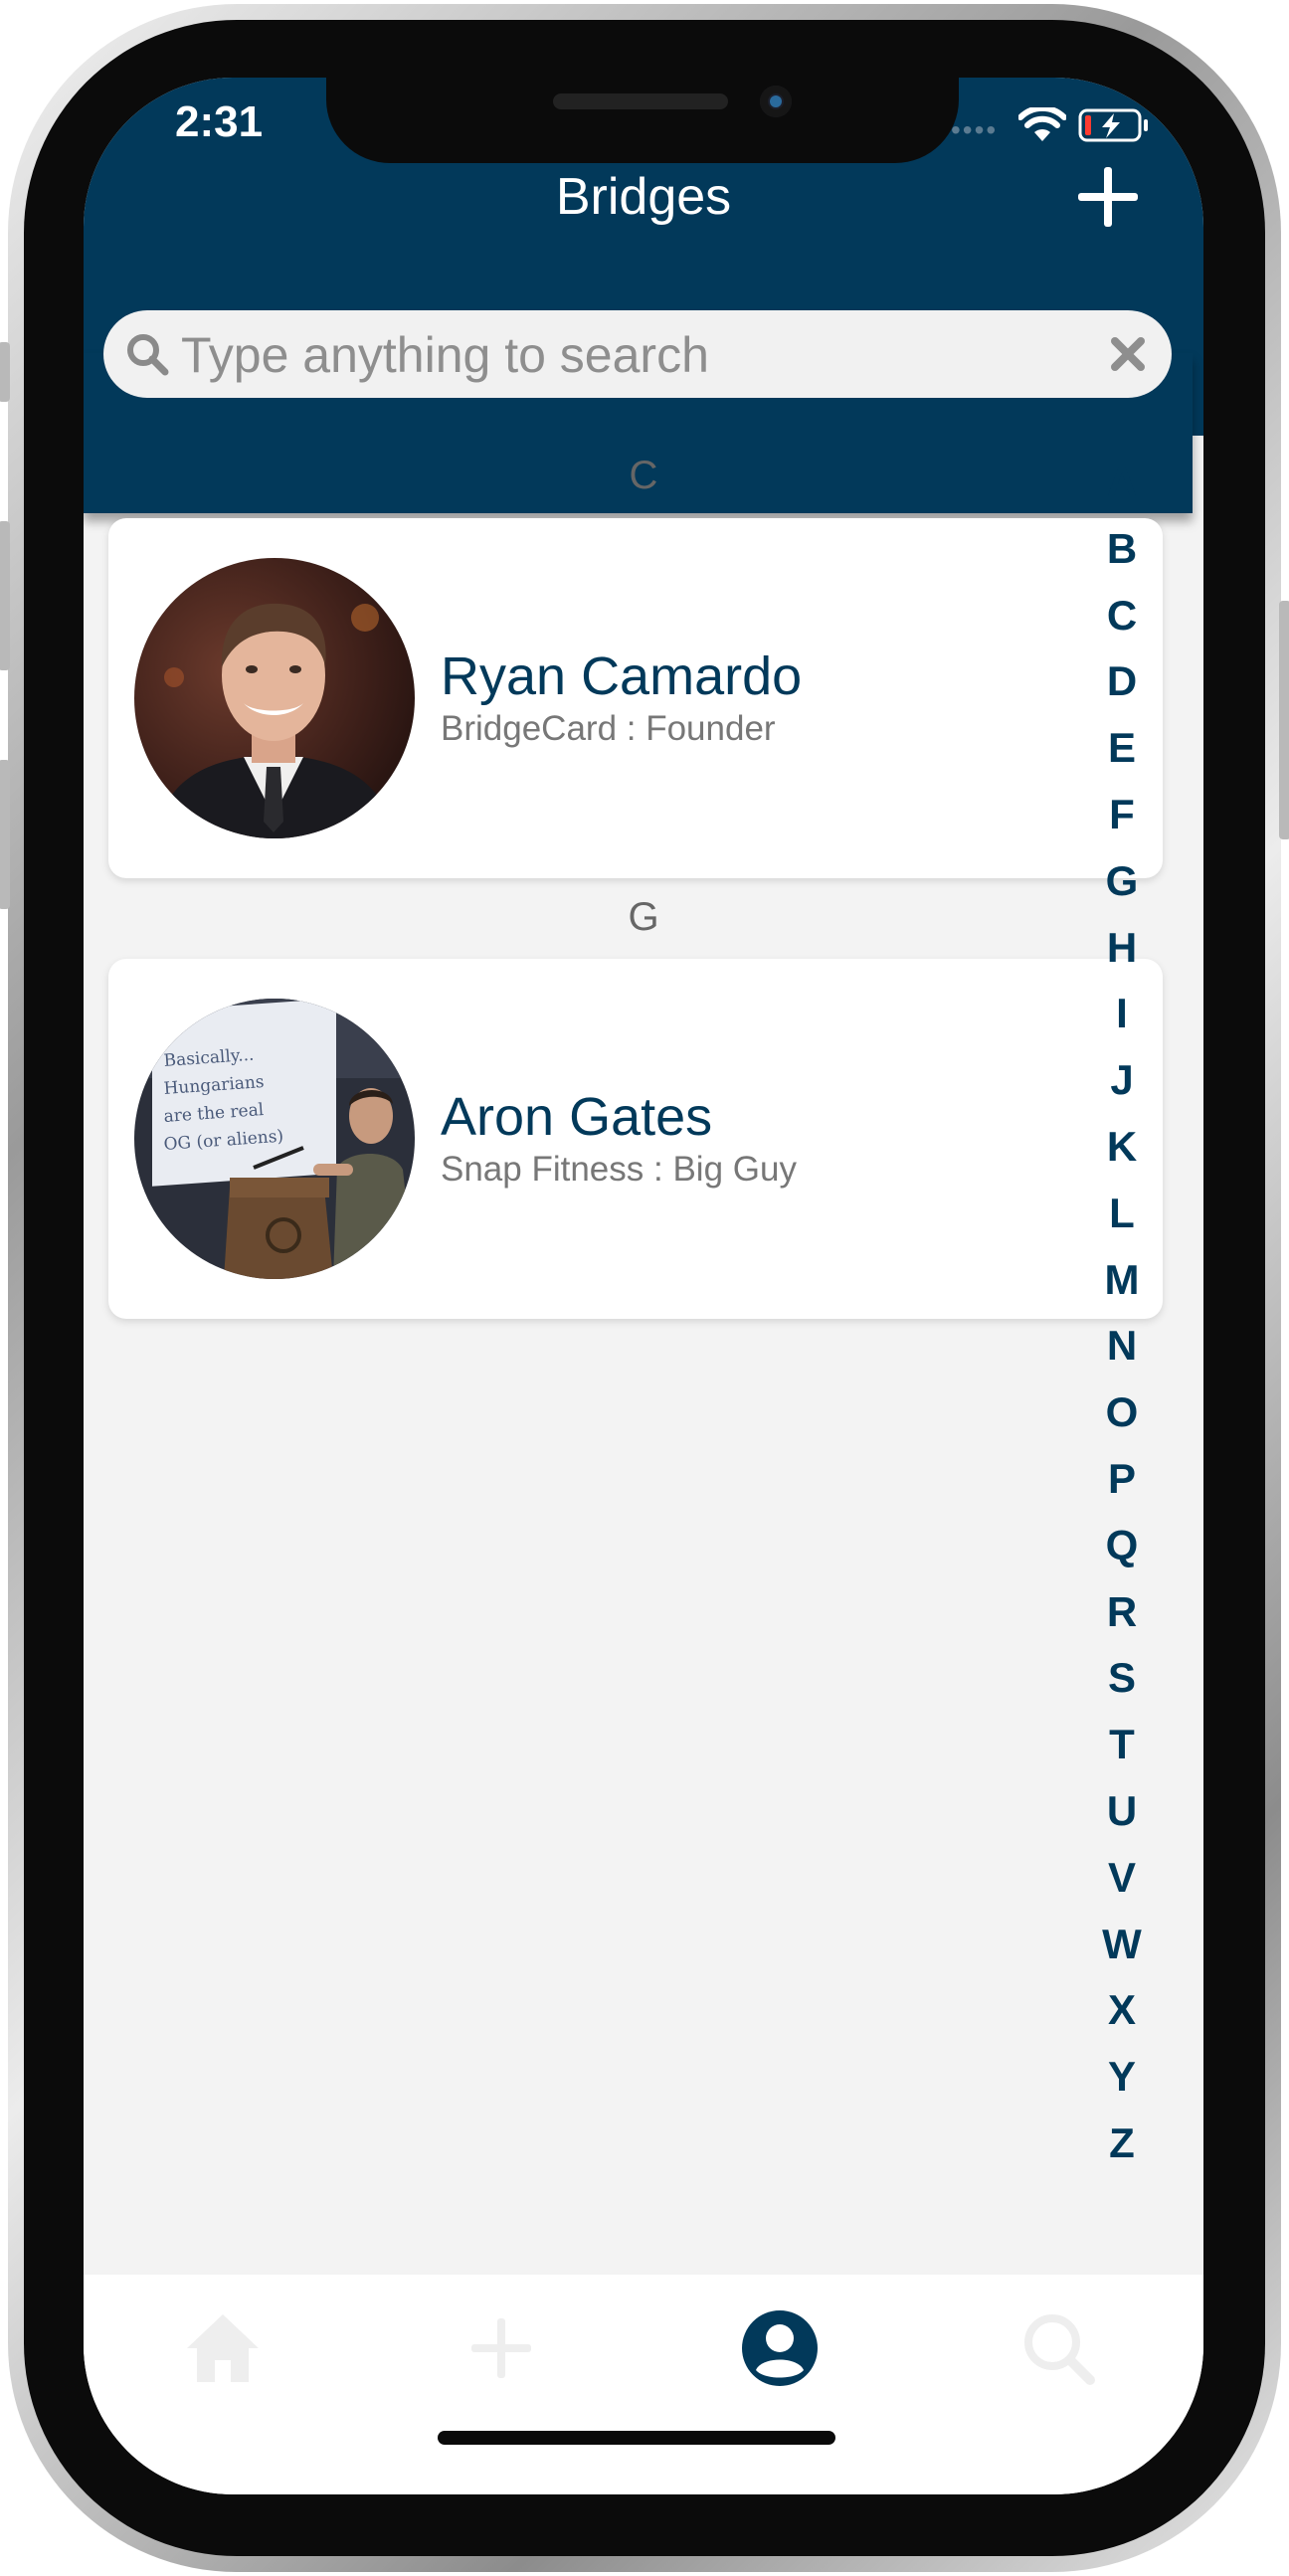 The image size is (1289, 2576). Describe the element at coordinates (1122, 1612) in the screenshot. I see `index-letter-r: R` at that location.